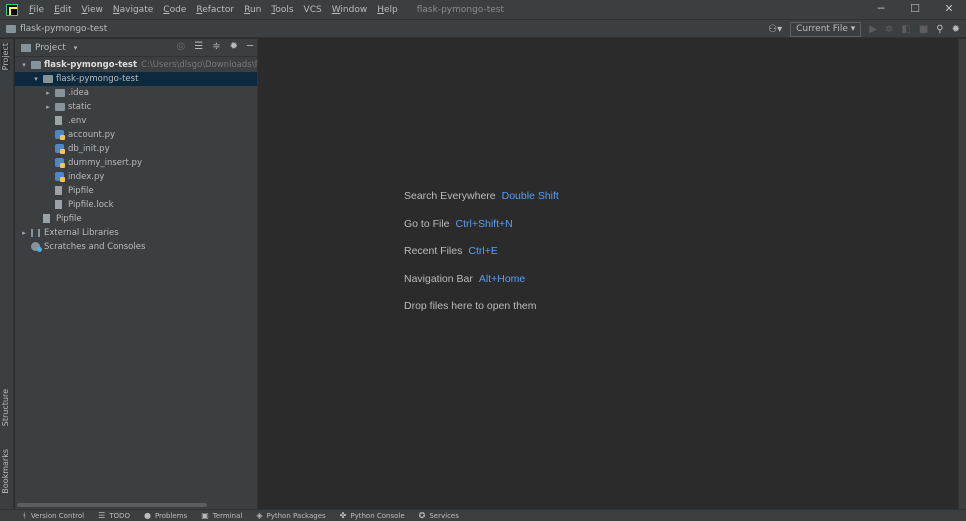 The image size is (966, 521). I want to click on pycharm-logo-icon, so click(12, 9).